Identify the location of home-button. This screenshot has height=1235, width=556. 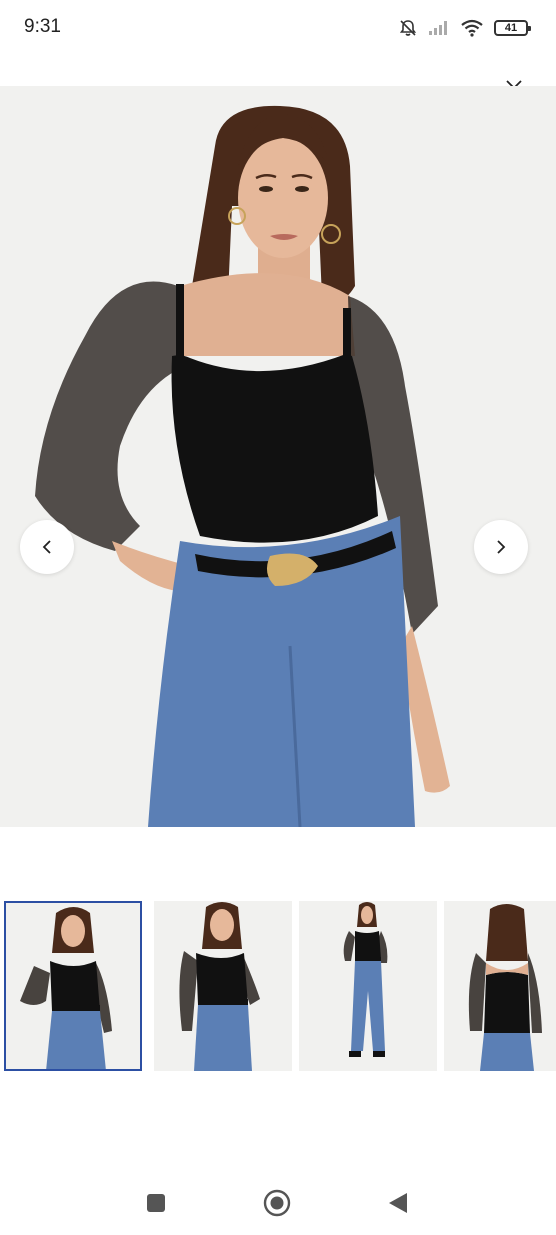
(277, 1203).